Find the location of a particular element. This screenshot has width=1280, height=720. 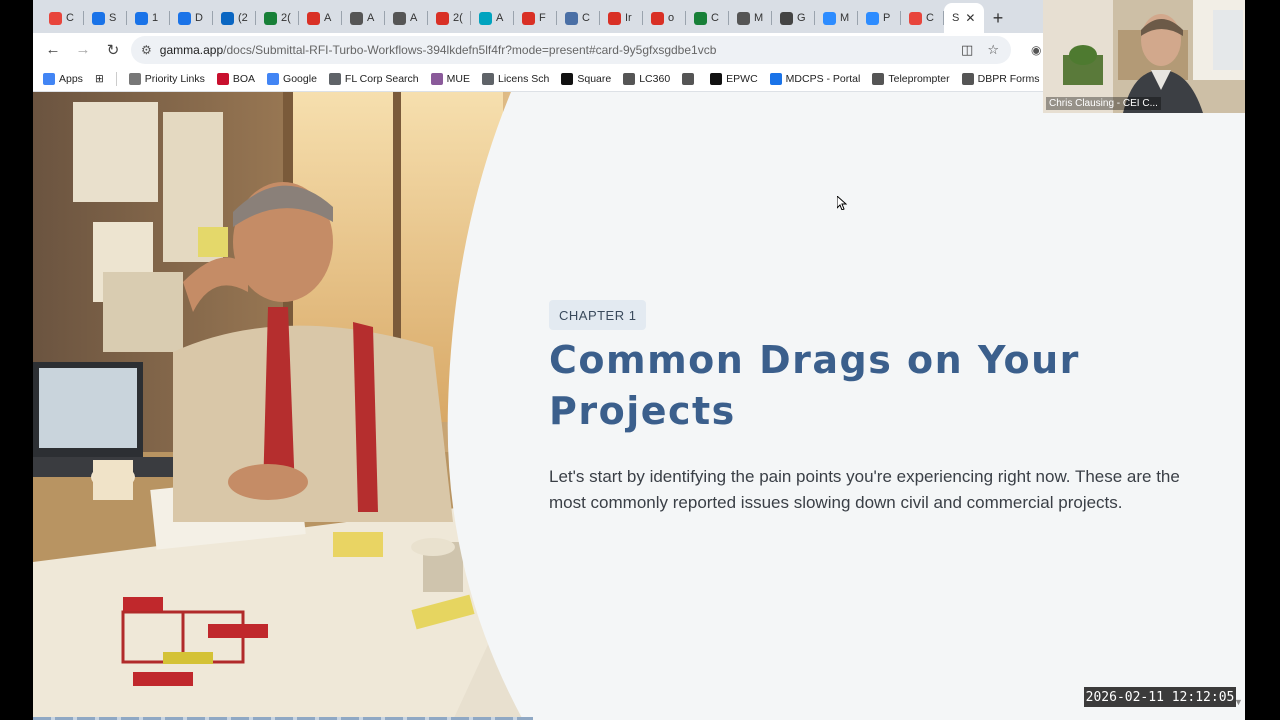

bookmark-item: MUE is located at coordinates (450, 78).